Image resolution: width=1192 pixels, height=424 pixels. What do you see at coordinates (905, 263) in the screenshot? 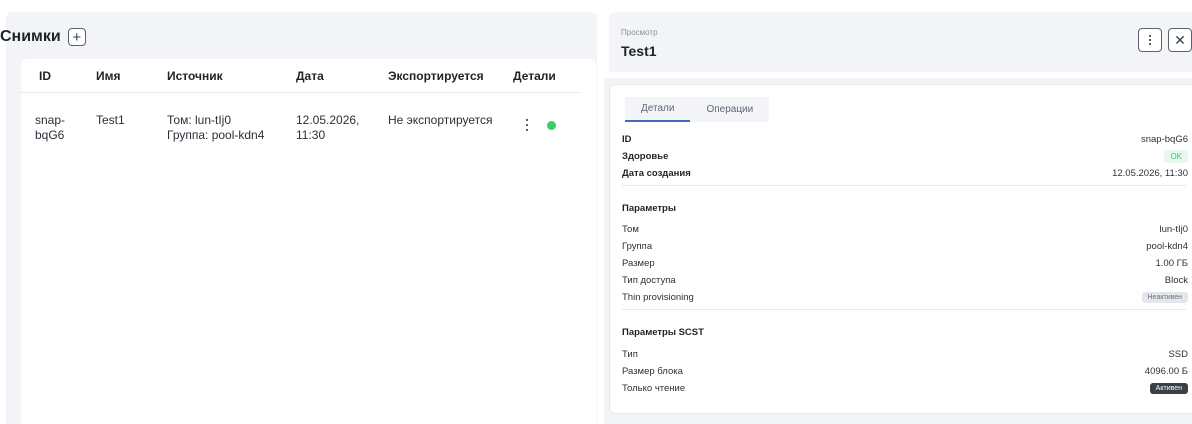
I see `param-row: Размер 1.00 ГБ` at bounding box center [905, 263].